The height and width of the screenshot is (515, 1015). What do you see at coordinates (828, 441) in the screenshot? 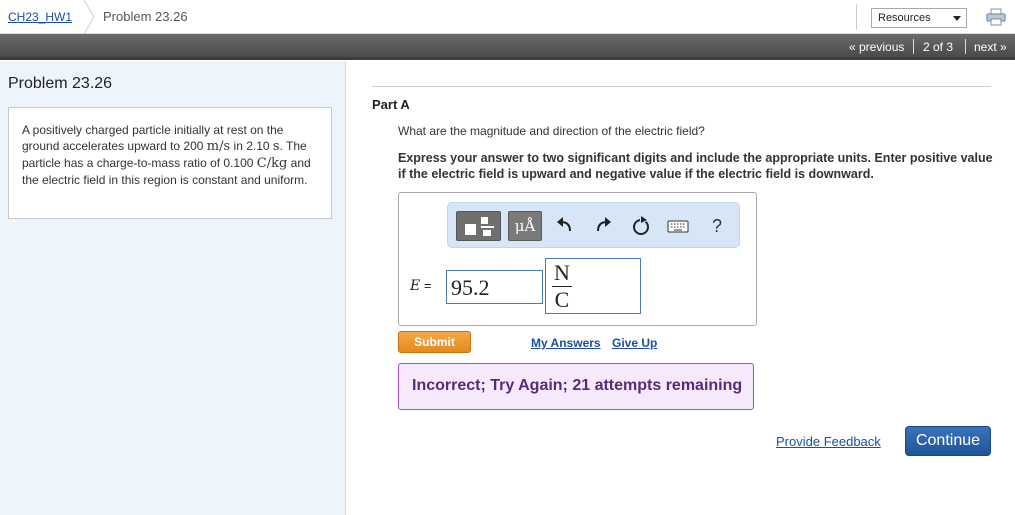
I see `provide-feedback-link: Provide Feedback` at bounding box center [828, 441].